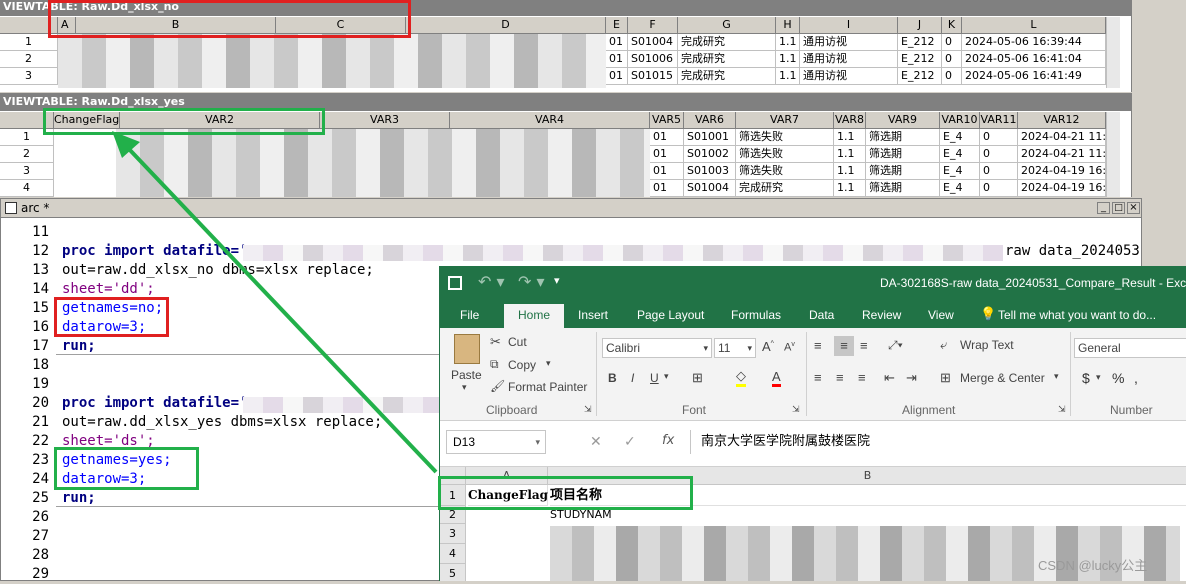 The height and width of the screenshot is (584, 1186). Describe the element at coordinates (1093, 565) in the screenshot. I see `watermark: CSDN @lucky公主` at that location.